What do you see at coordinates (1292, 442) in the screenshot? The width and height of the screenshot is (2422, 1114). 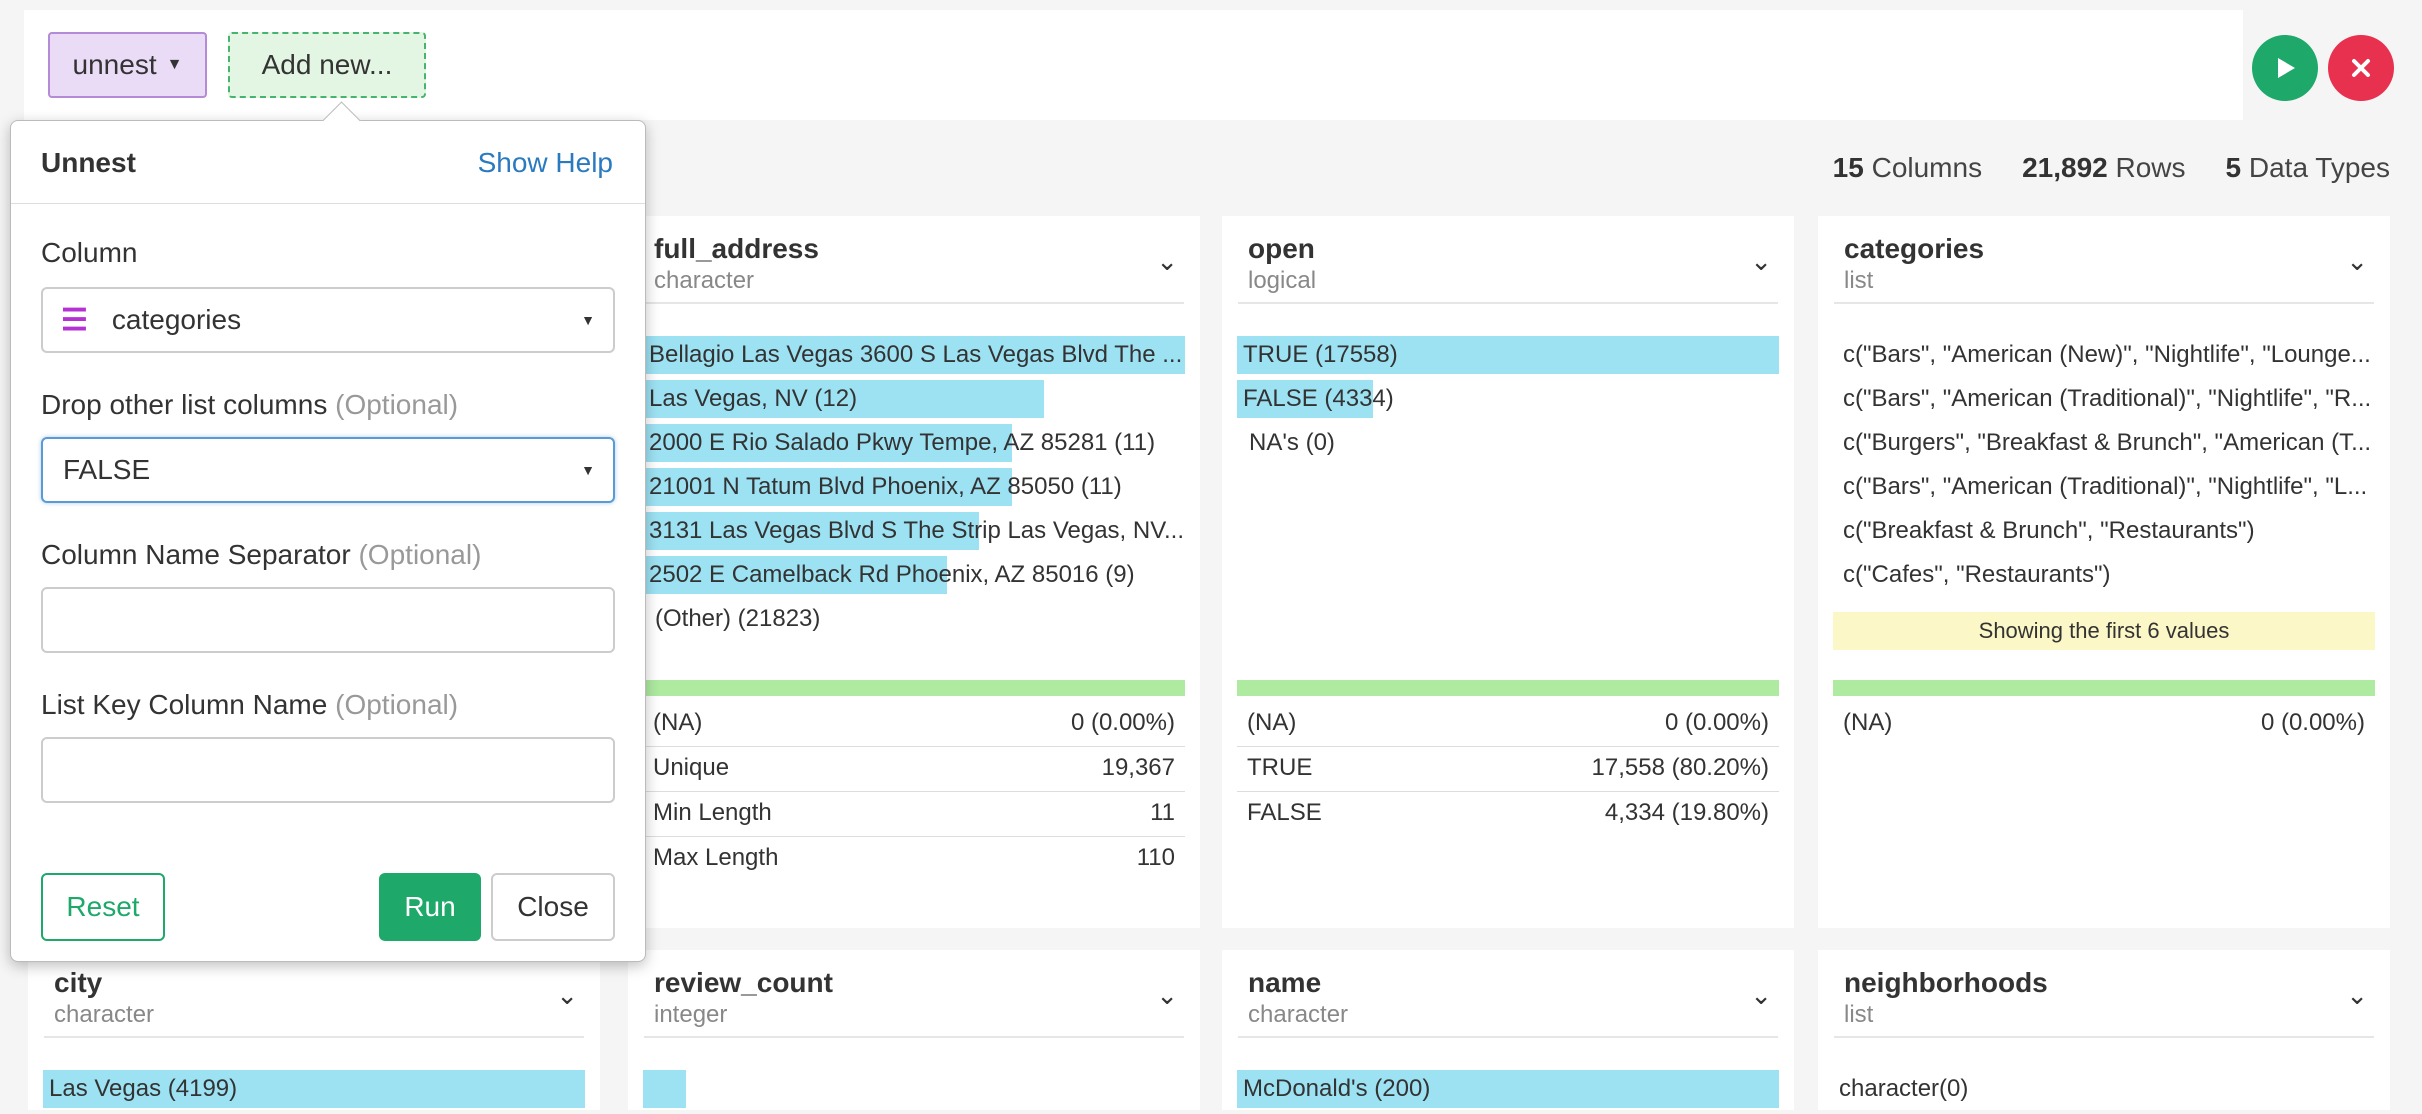 I see `na-count: NA's (0)` at bounding box center [1292, 442].